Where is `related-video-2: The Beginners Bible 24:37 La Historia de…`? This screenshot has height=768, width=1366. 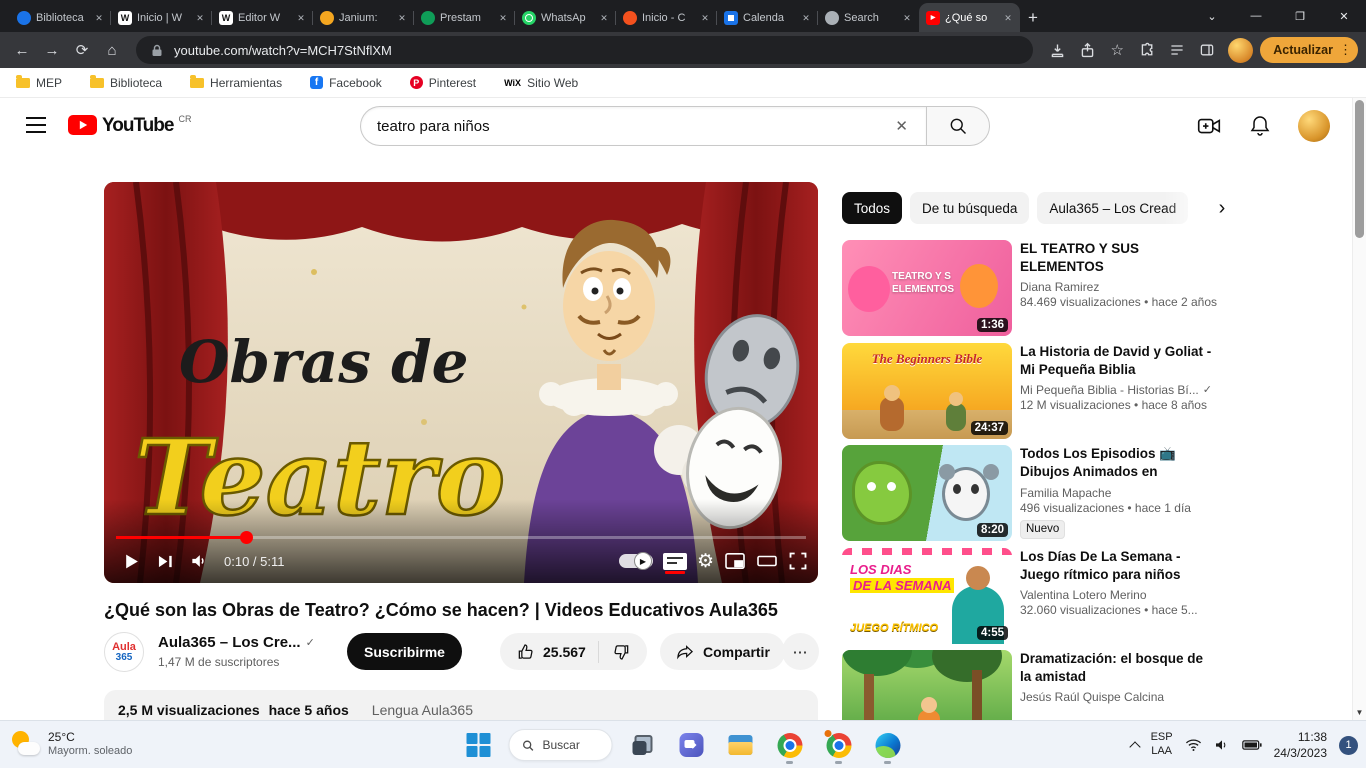
related-video-2: The Beginners Bible 24:37 La Historia de… is located at coordinates (1038, 391).